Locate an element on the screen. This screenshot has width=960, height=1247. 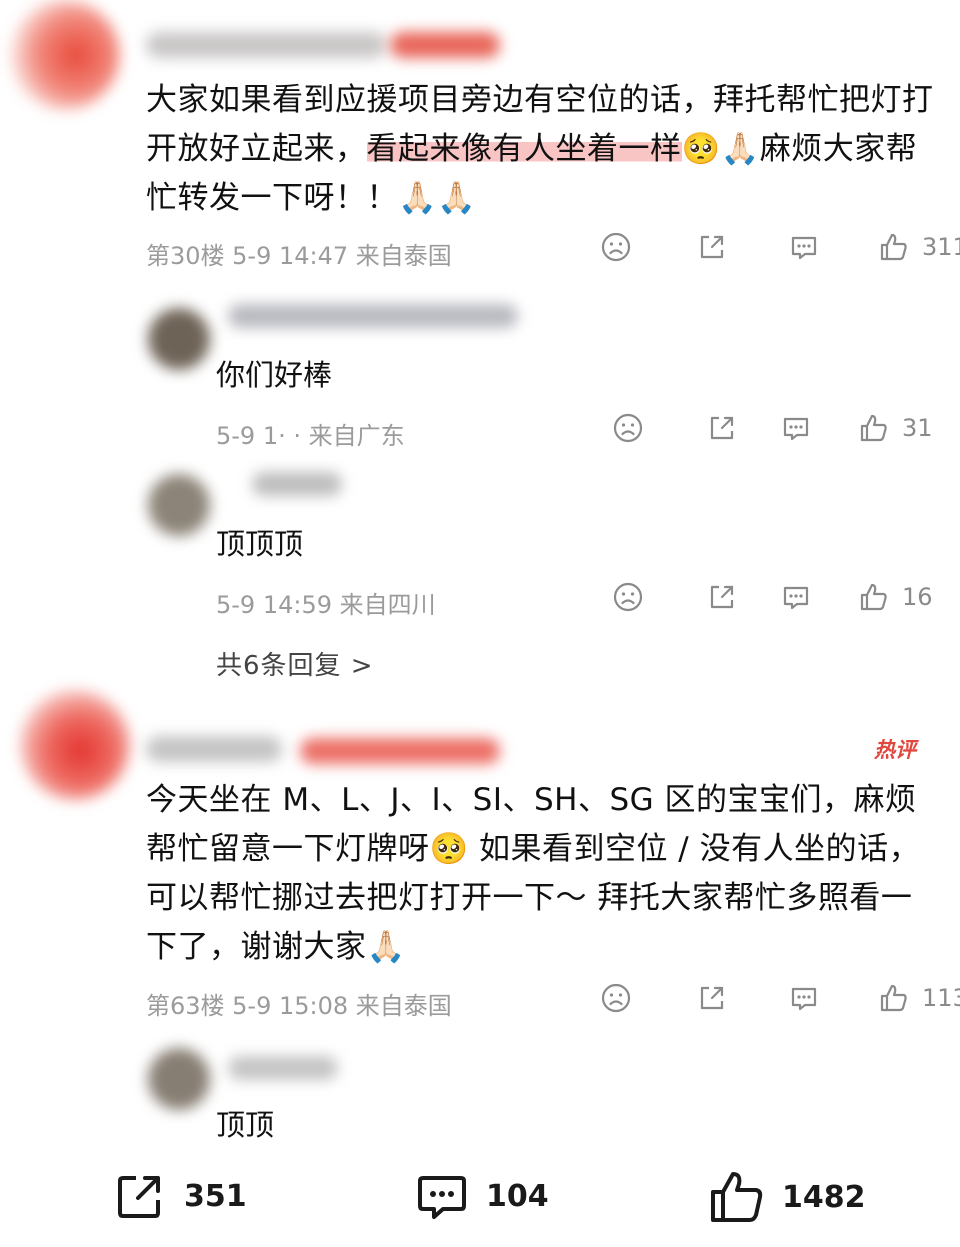
like-count: 113 is located at coordinates (941, 998).